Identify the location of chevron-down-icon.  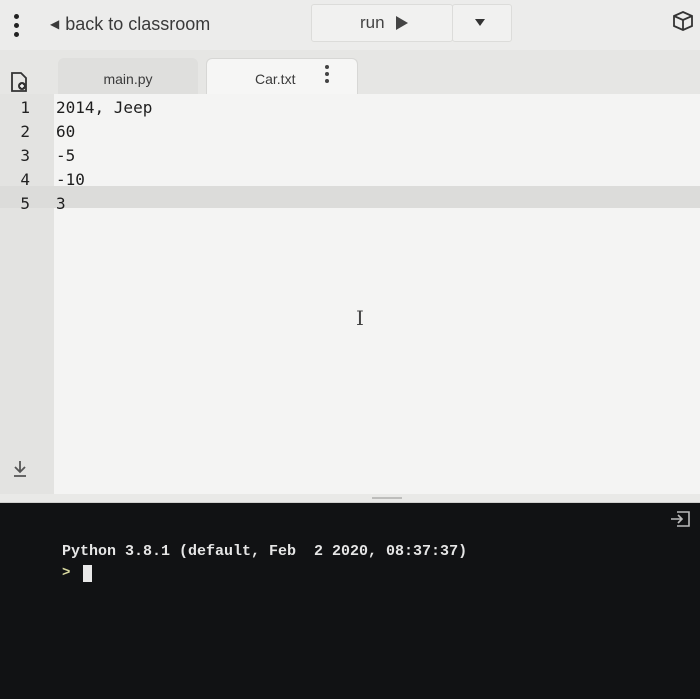
(480, 22).